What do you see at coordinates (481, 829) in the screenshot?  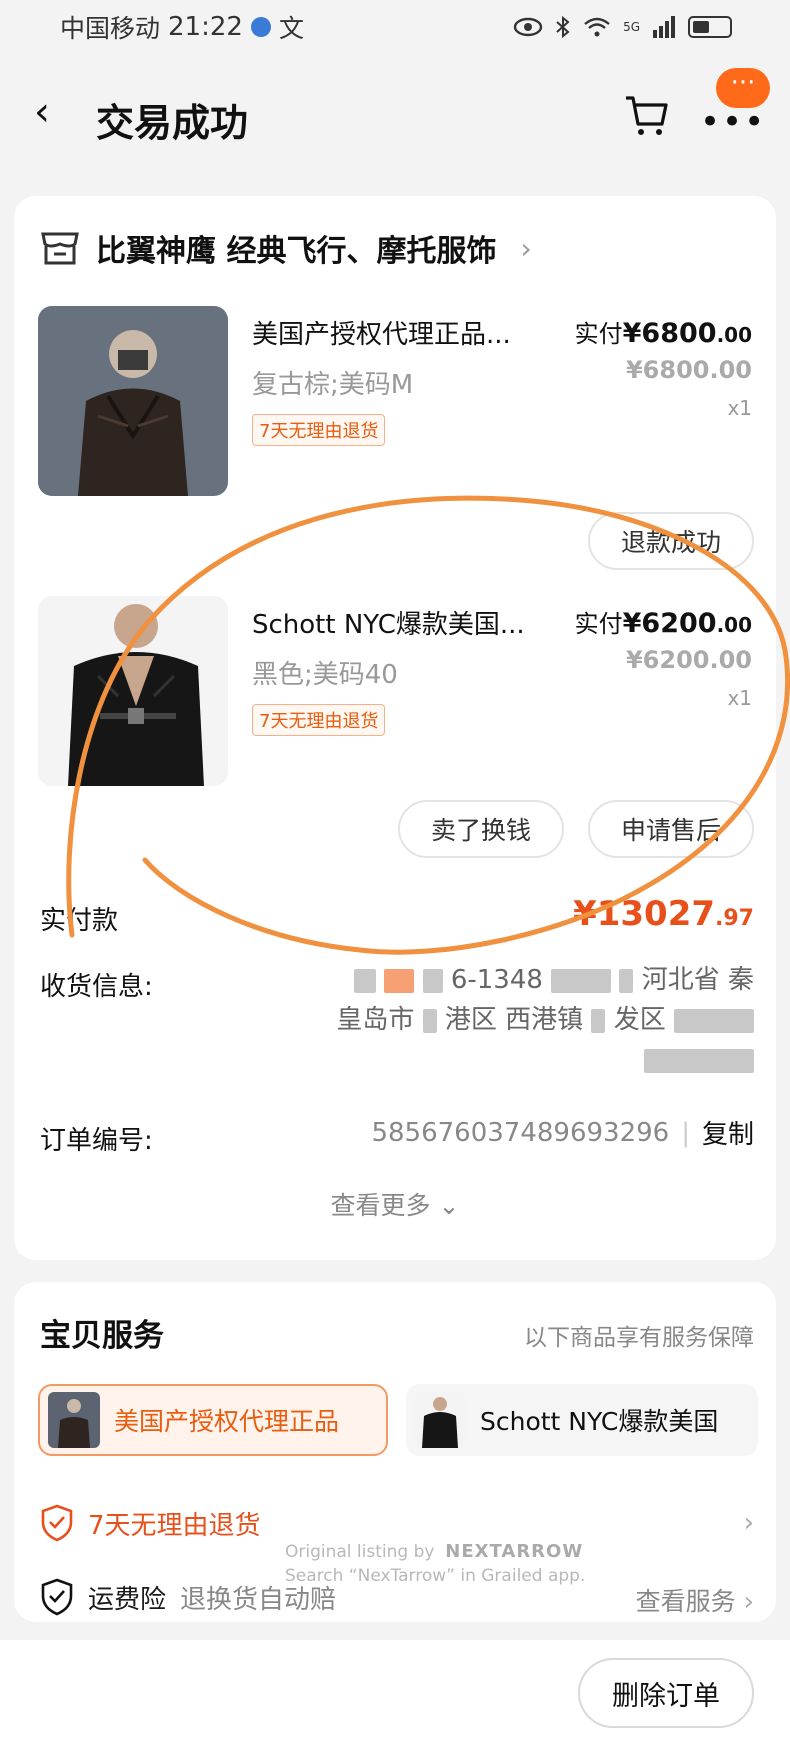 I see `resell-button: 卖了换钱` at bounding box center [481, 829].